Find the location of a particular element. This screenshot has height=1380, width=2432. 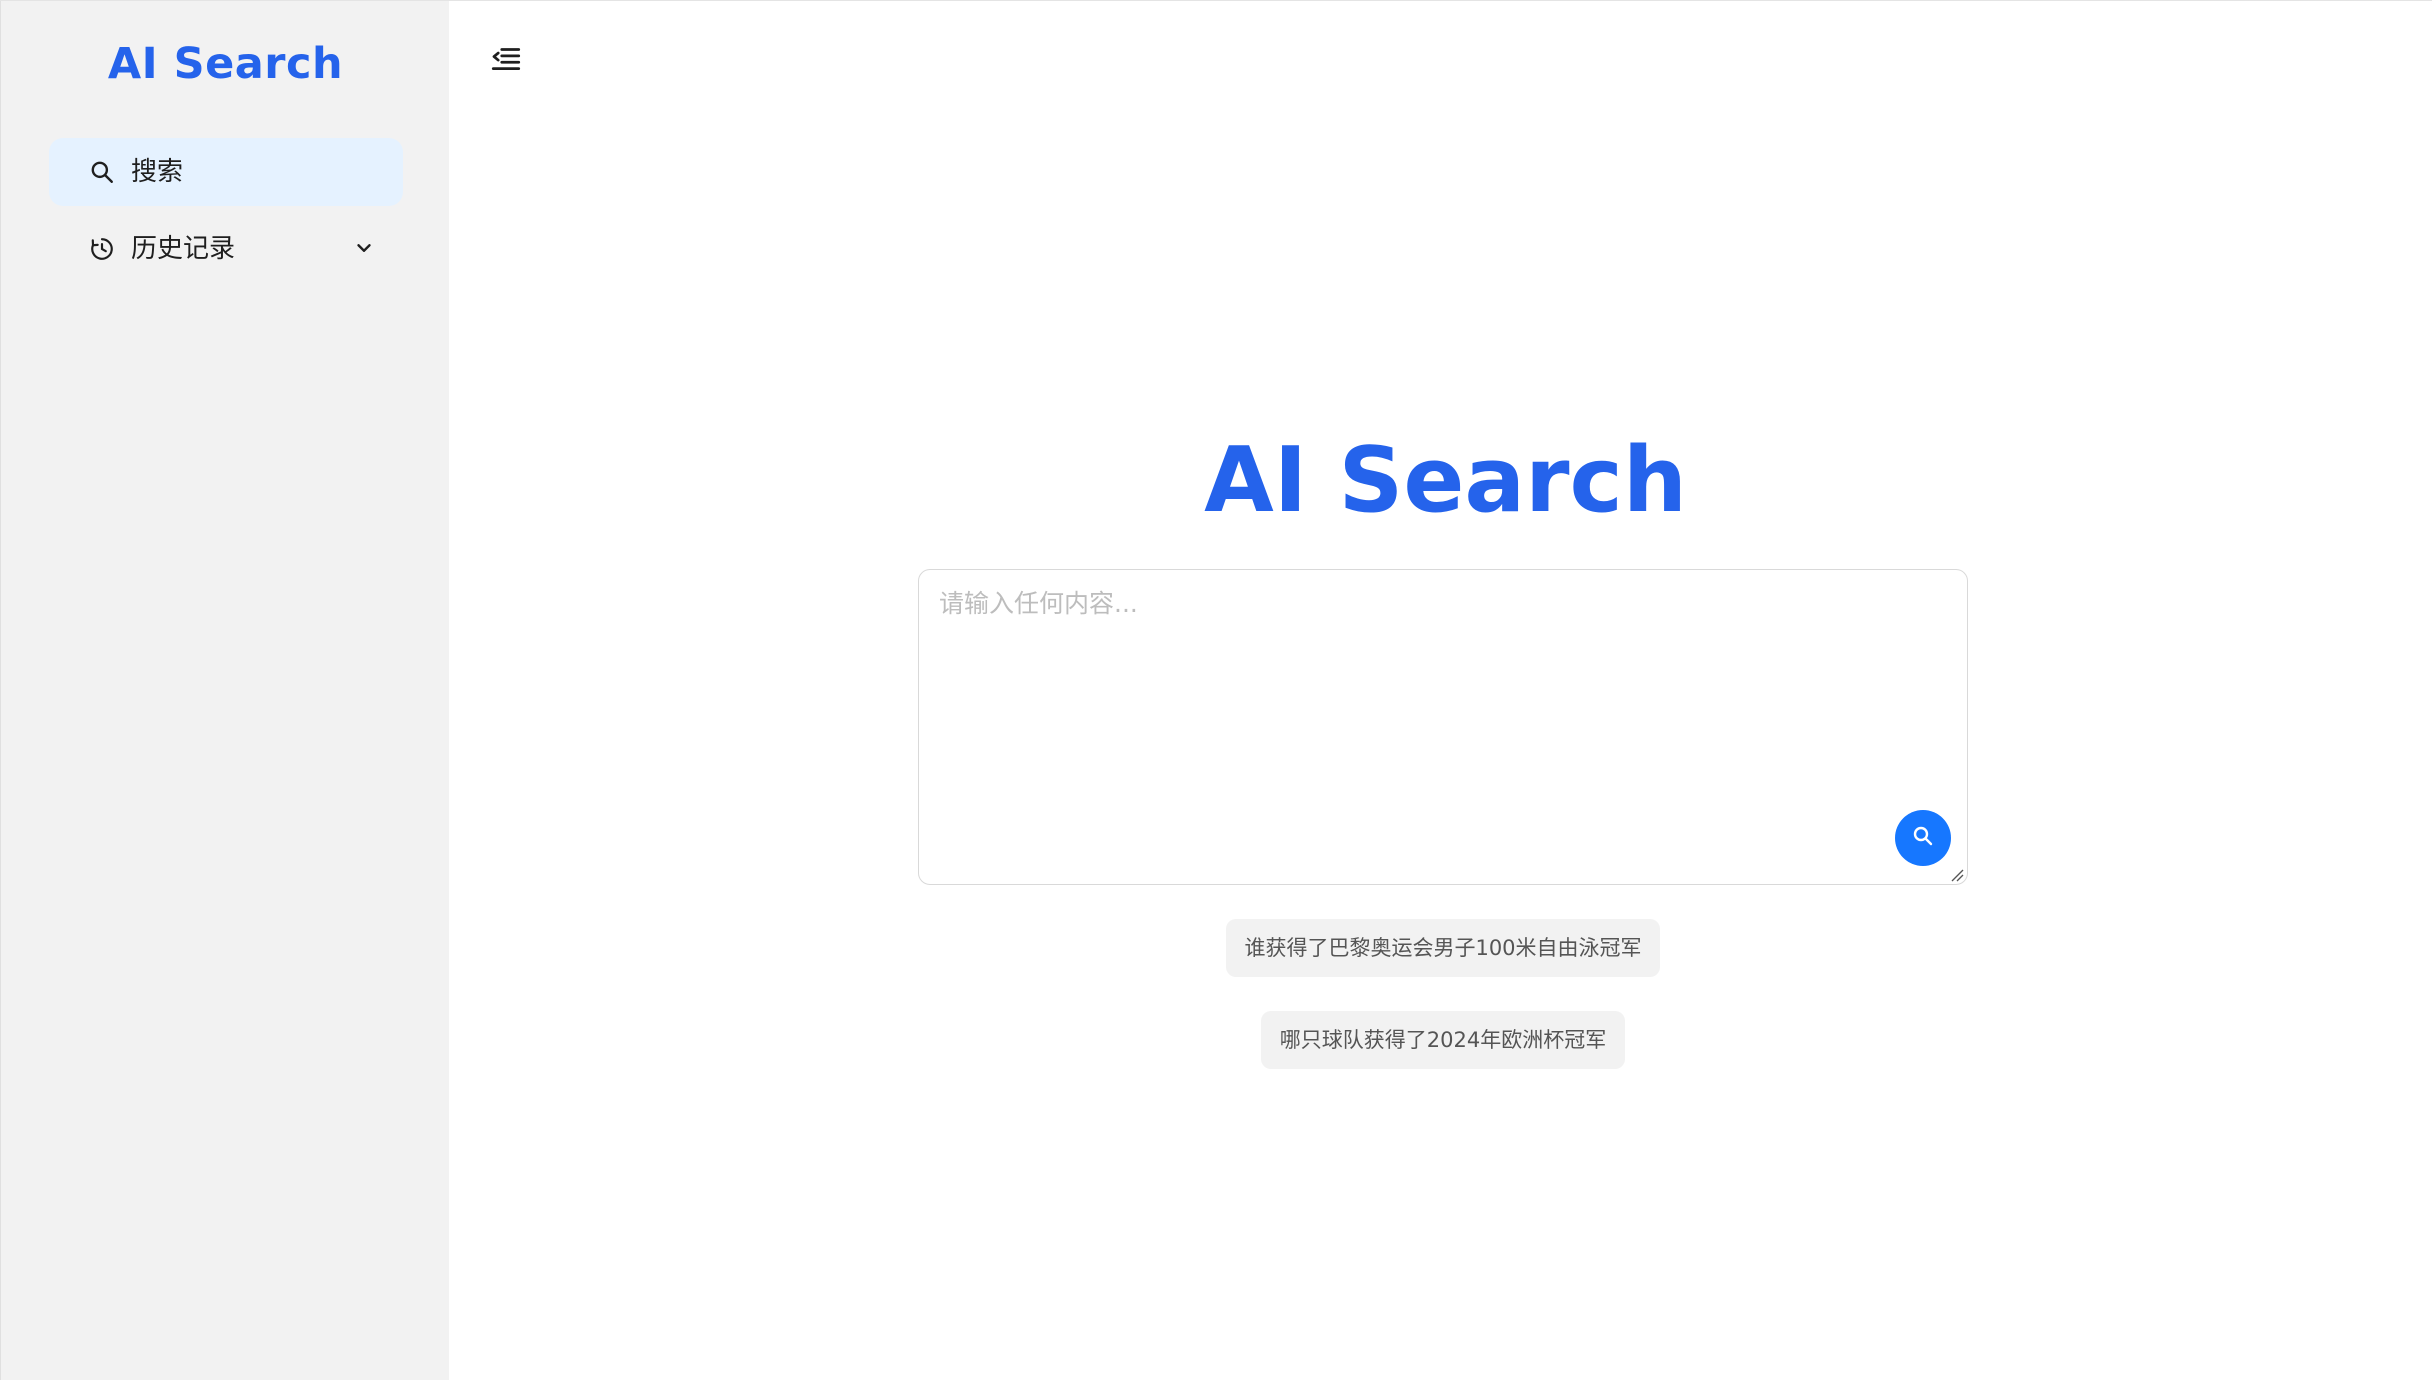

history-icon is located at coordinates (102, 249).